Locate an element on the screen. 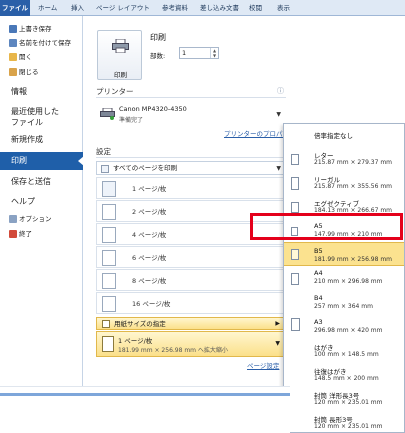 This screenshot has width=405, height=433. paper-option-name: A3 is located at coordinates (318, 322).